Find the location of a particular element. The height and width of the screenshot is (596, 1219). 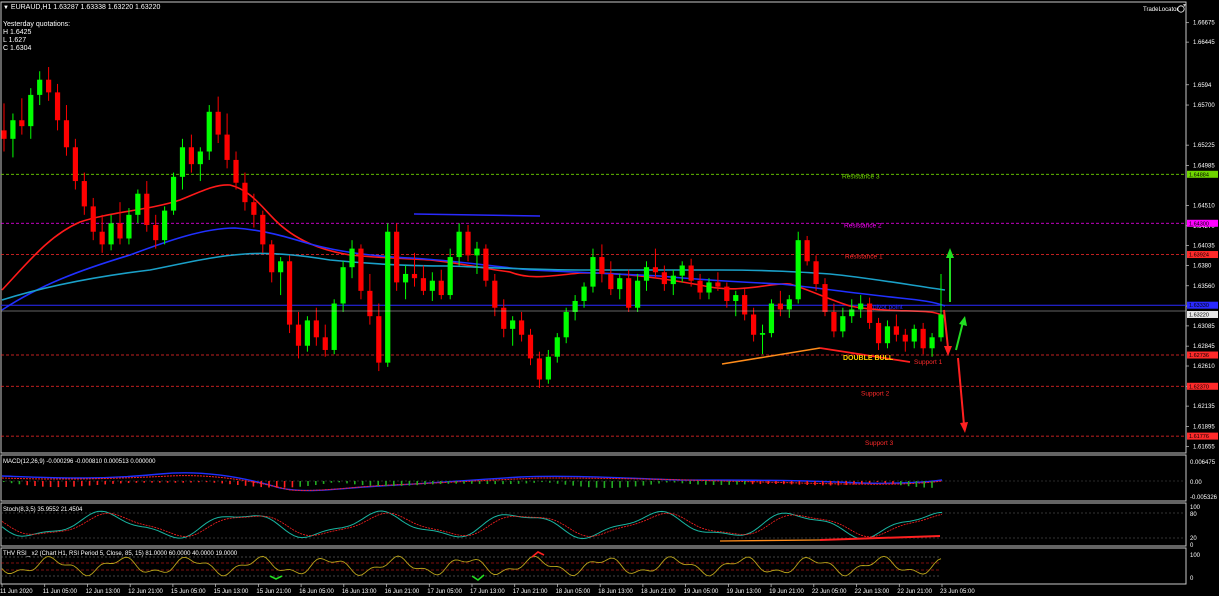

price-axis-label: 1.66675 is located at coordinates (1204, 24).